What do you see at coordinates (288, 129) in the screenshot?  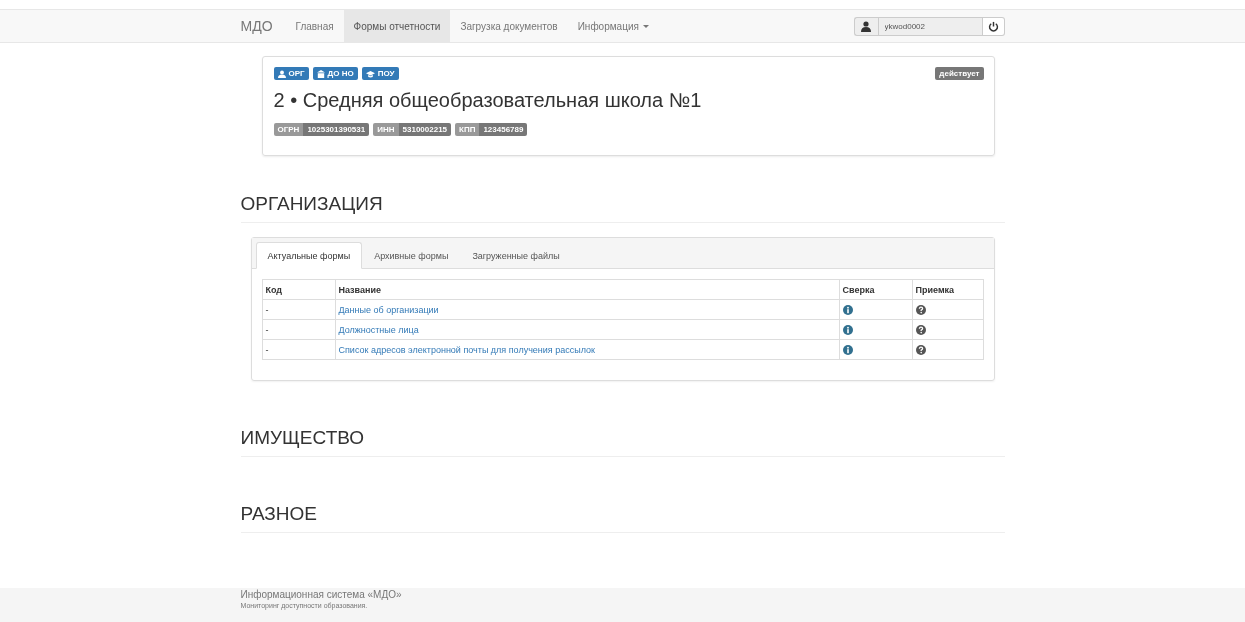 I see `id-label: ОГРН` at bounding box center [288, 129].